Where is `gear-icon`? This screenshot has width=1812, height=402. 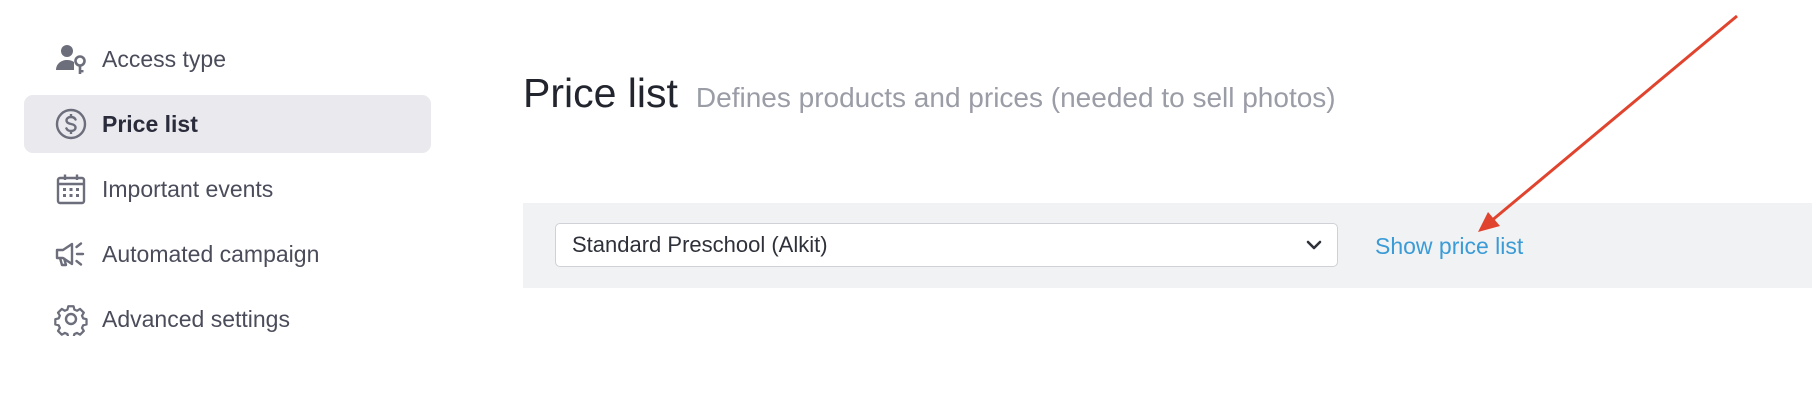 gear-icon is located at coordinates (71, 319).